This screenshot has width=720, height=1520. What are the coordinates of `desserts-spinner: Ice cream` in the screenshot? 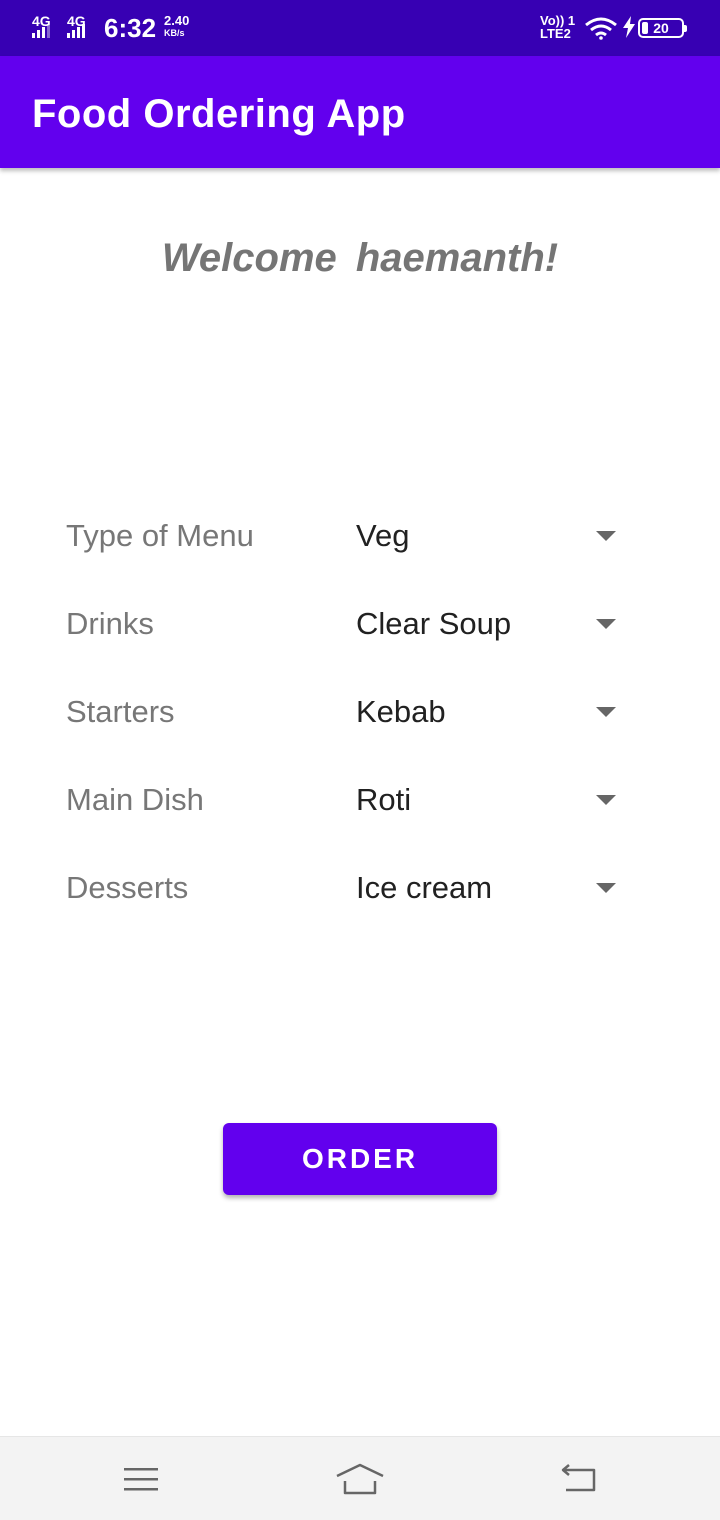 It's located at (490, 888).